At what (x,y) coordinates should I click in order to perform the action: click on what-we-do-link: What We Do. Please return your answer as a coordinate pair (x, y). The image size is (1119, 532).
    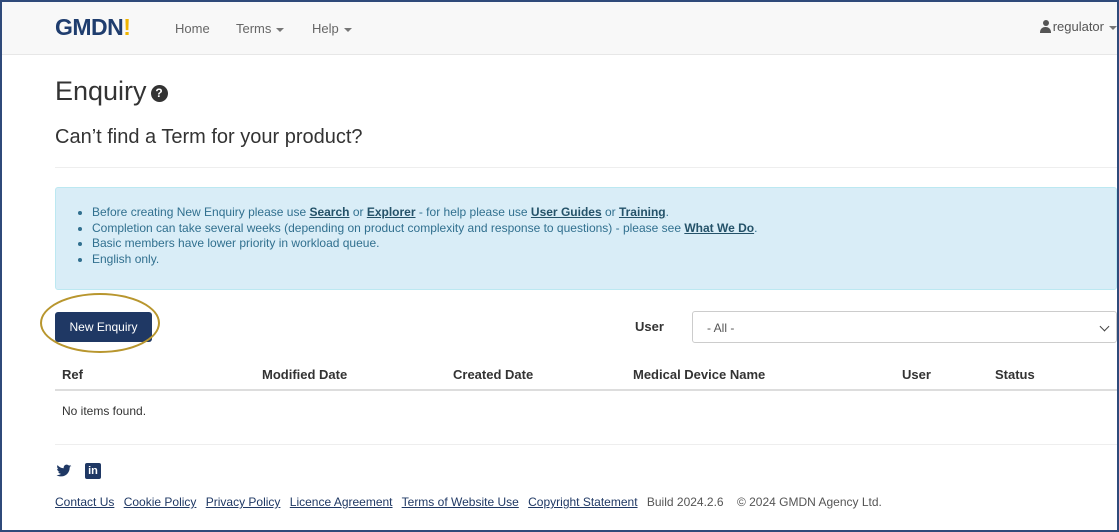
    Looking at the image, I should click on (719, 228).